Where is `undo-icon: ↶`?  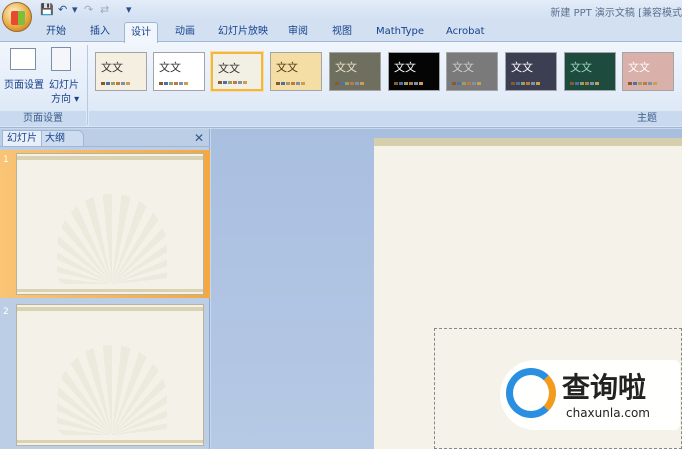 undo-icon: ↶ is located at coordinates (62, 9).